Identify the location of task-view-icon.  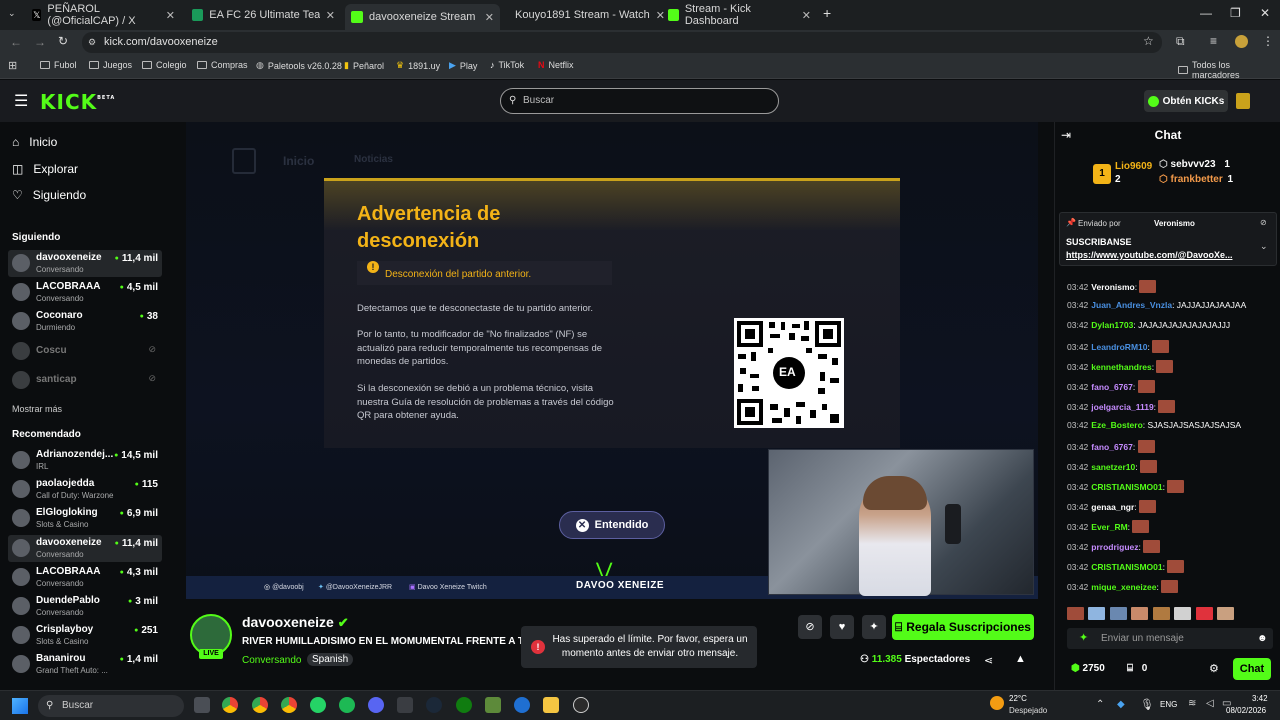
(202, 705).